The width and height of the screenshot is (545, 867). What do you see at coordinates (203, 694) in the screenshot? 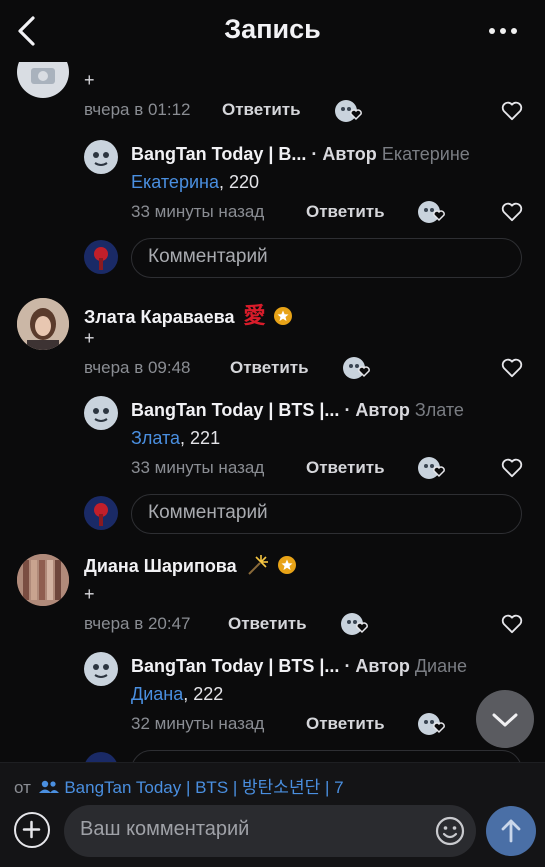
I see `reply-text-rest: , 222` at bounding box center [203, 694].